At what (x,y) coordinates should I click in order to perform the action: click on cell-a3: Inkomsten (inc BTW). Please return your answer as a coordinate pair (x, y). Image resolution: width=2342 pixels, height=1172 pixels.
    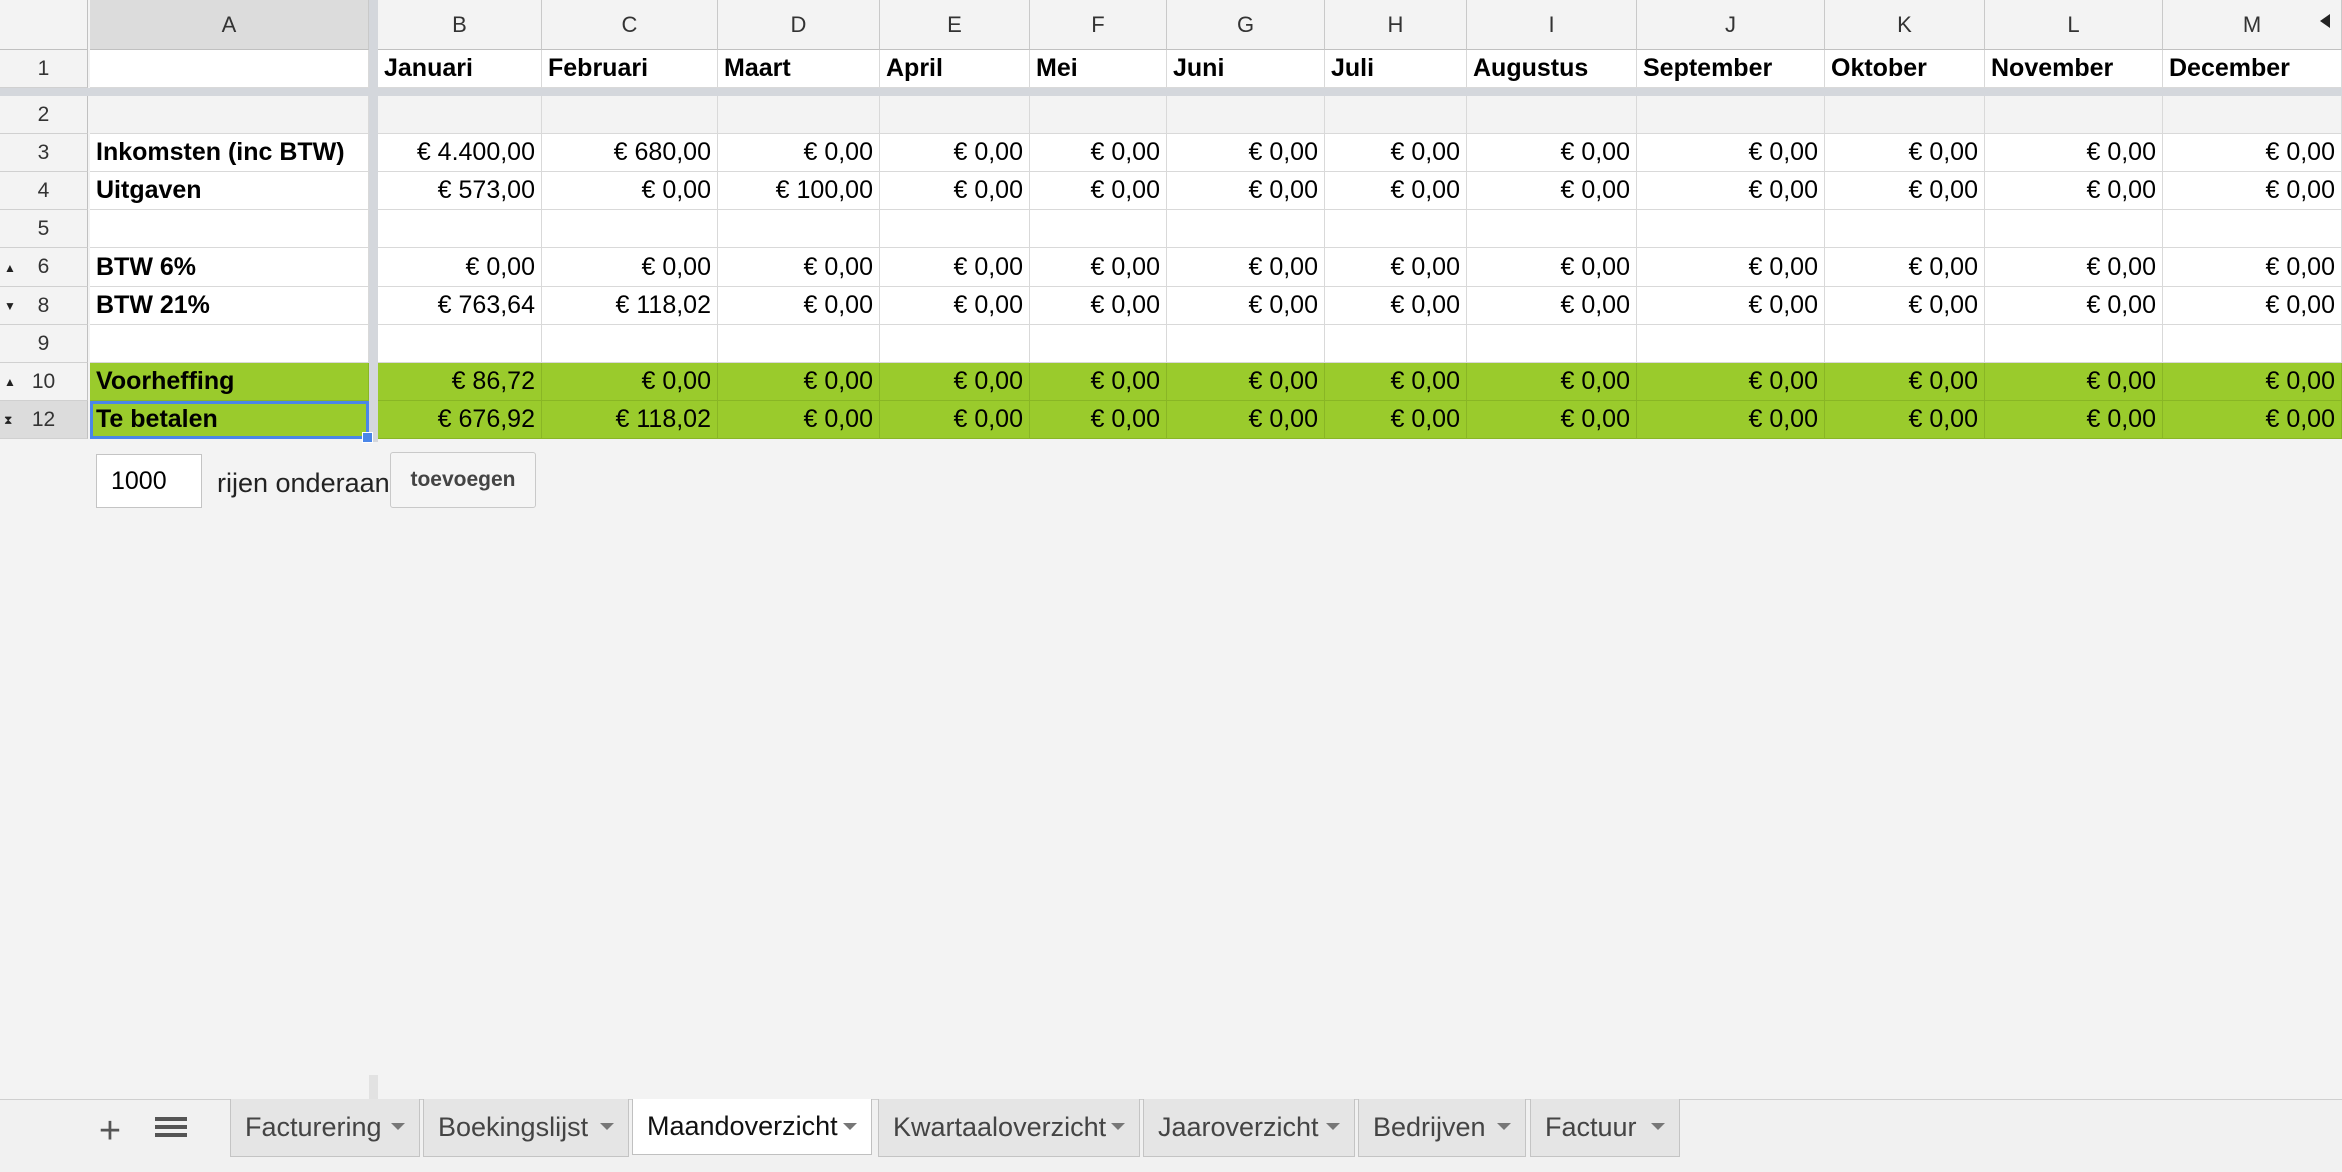
    Looking at the image, I should click on (229, 153).